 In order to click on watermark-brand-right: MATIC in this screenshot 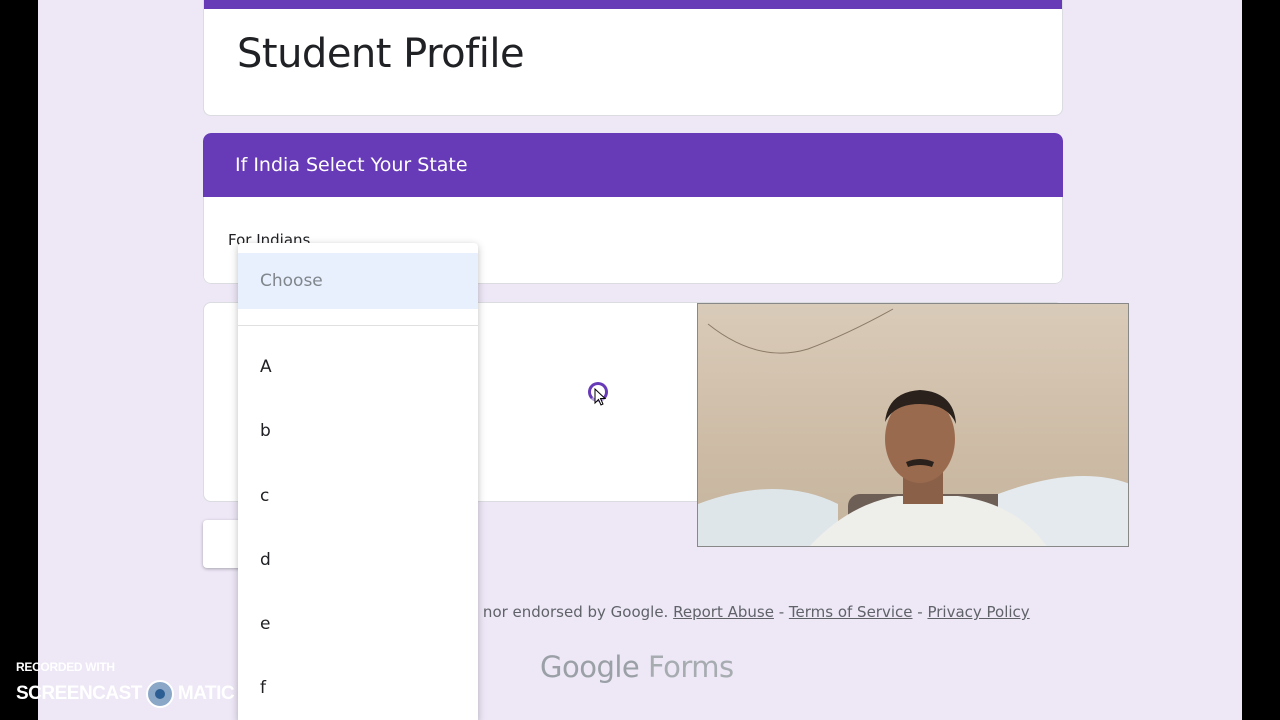, I will do `click(206, 694)`.